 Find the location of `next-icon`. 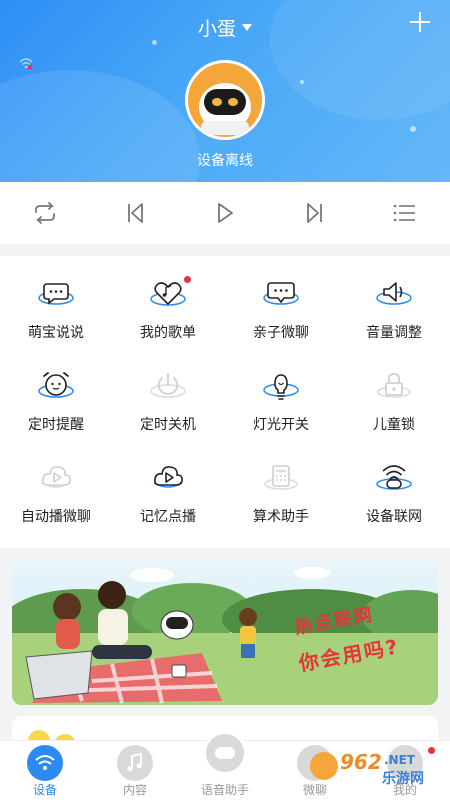

next-icon is located at coordinates (314, 213).